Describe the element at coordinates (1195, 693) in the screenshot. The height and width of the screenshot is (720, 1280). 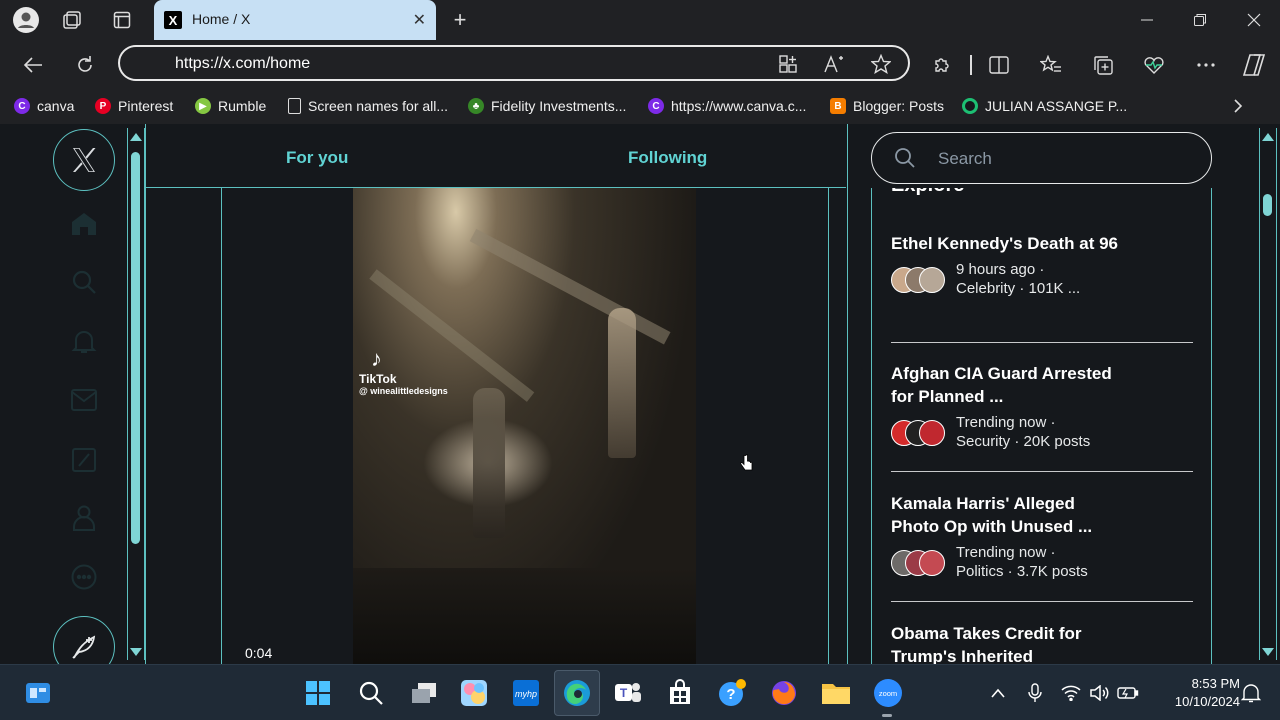
I see `system-clock: 8:53 PM 10/10/2024` at that location.